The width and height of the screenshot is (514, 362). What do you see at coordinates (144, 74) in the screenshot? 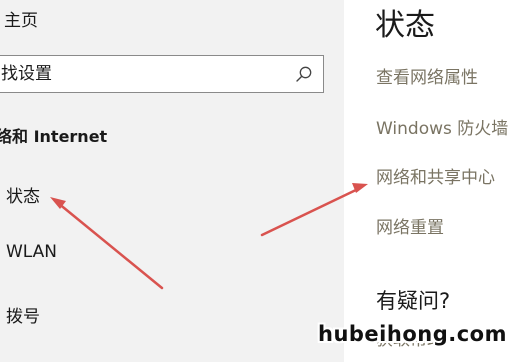
I see `search-input` at bounding box center [144, 74].